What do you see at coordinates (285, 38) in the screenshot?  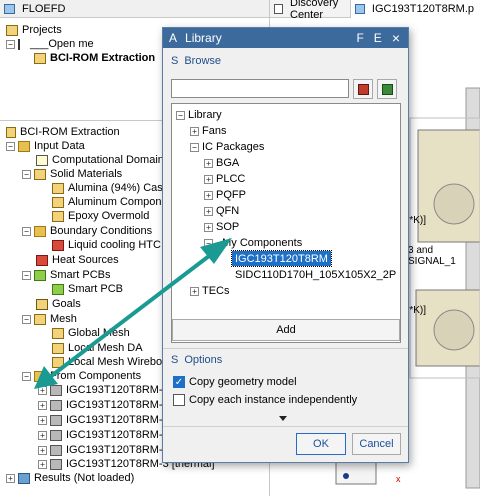 I see `dialog-title-bar: A Library F E ×` at bounding box center [285, 38].